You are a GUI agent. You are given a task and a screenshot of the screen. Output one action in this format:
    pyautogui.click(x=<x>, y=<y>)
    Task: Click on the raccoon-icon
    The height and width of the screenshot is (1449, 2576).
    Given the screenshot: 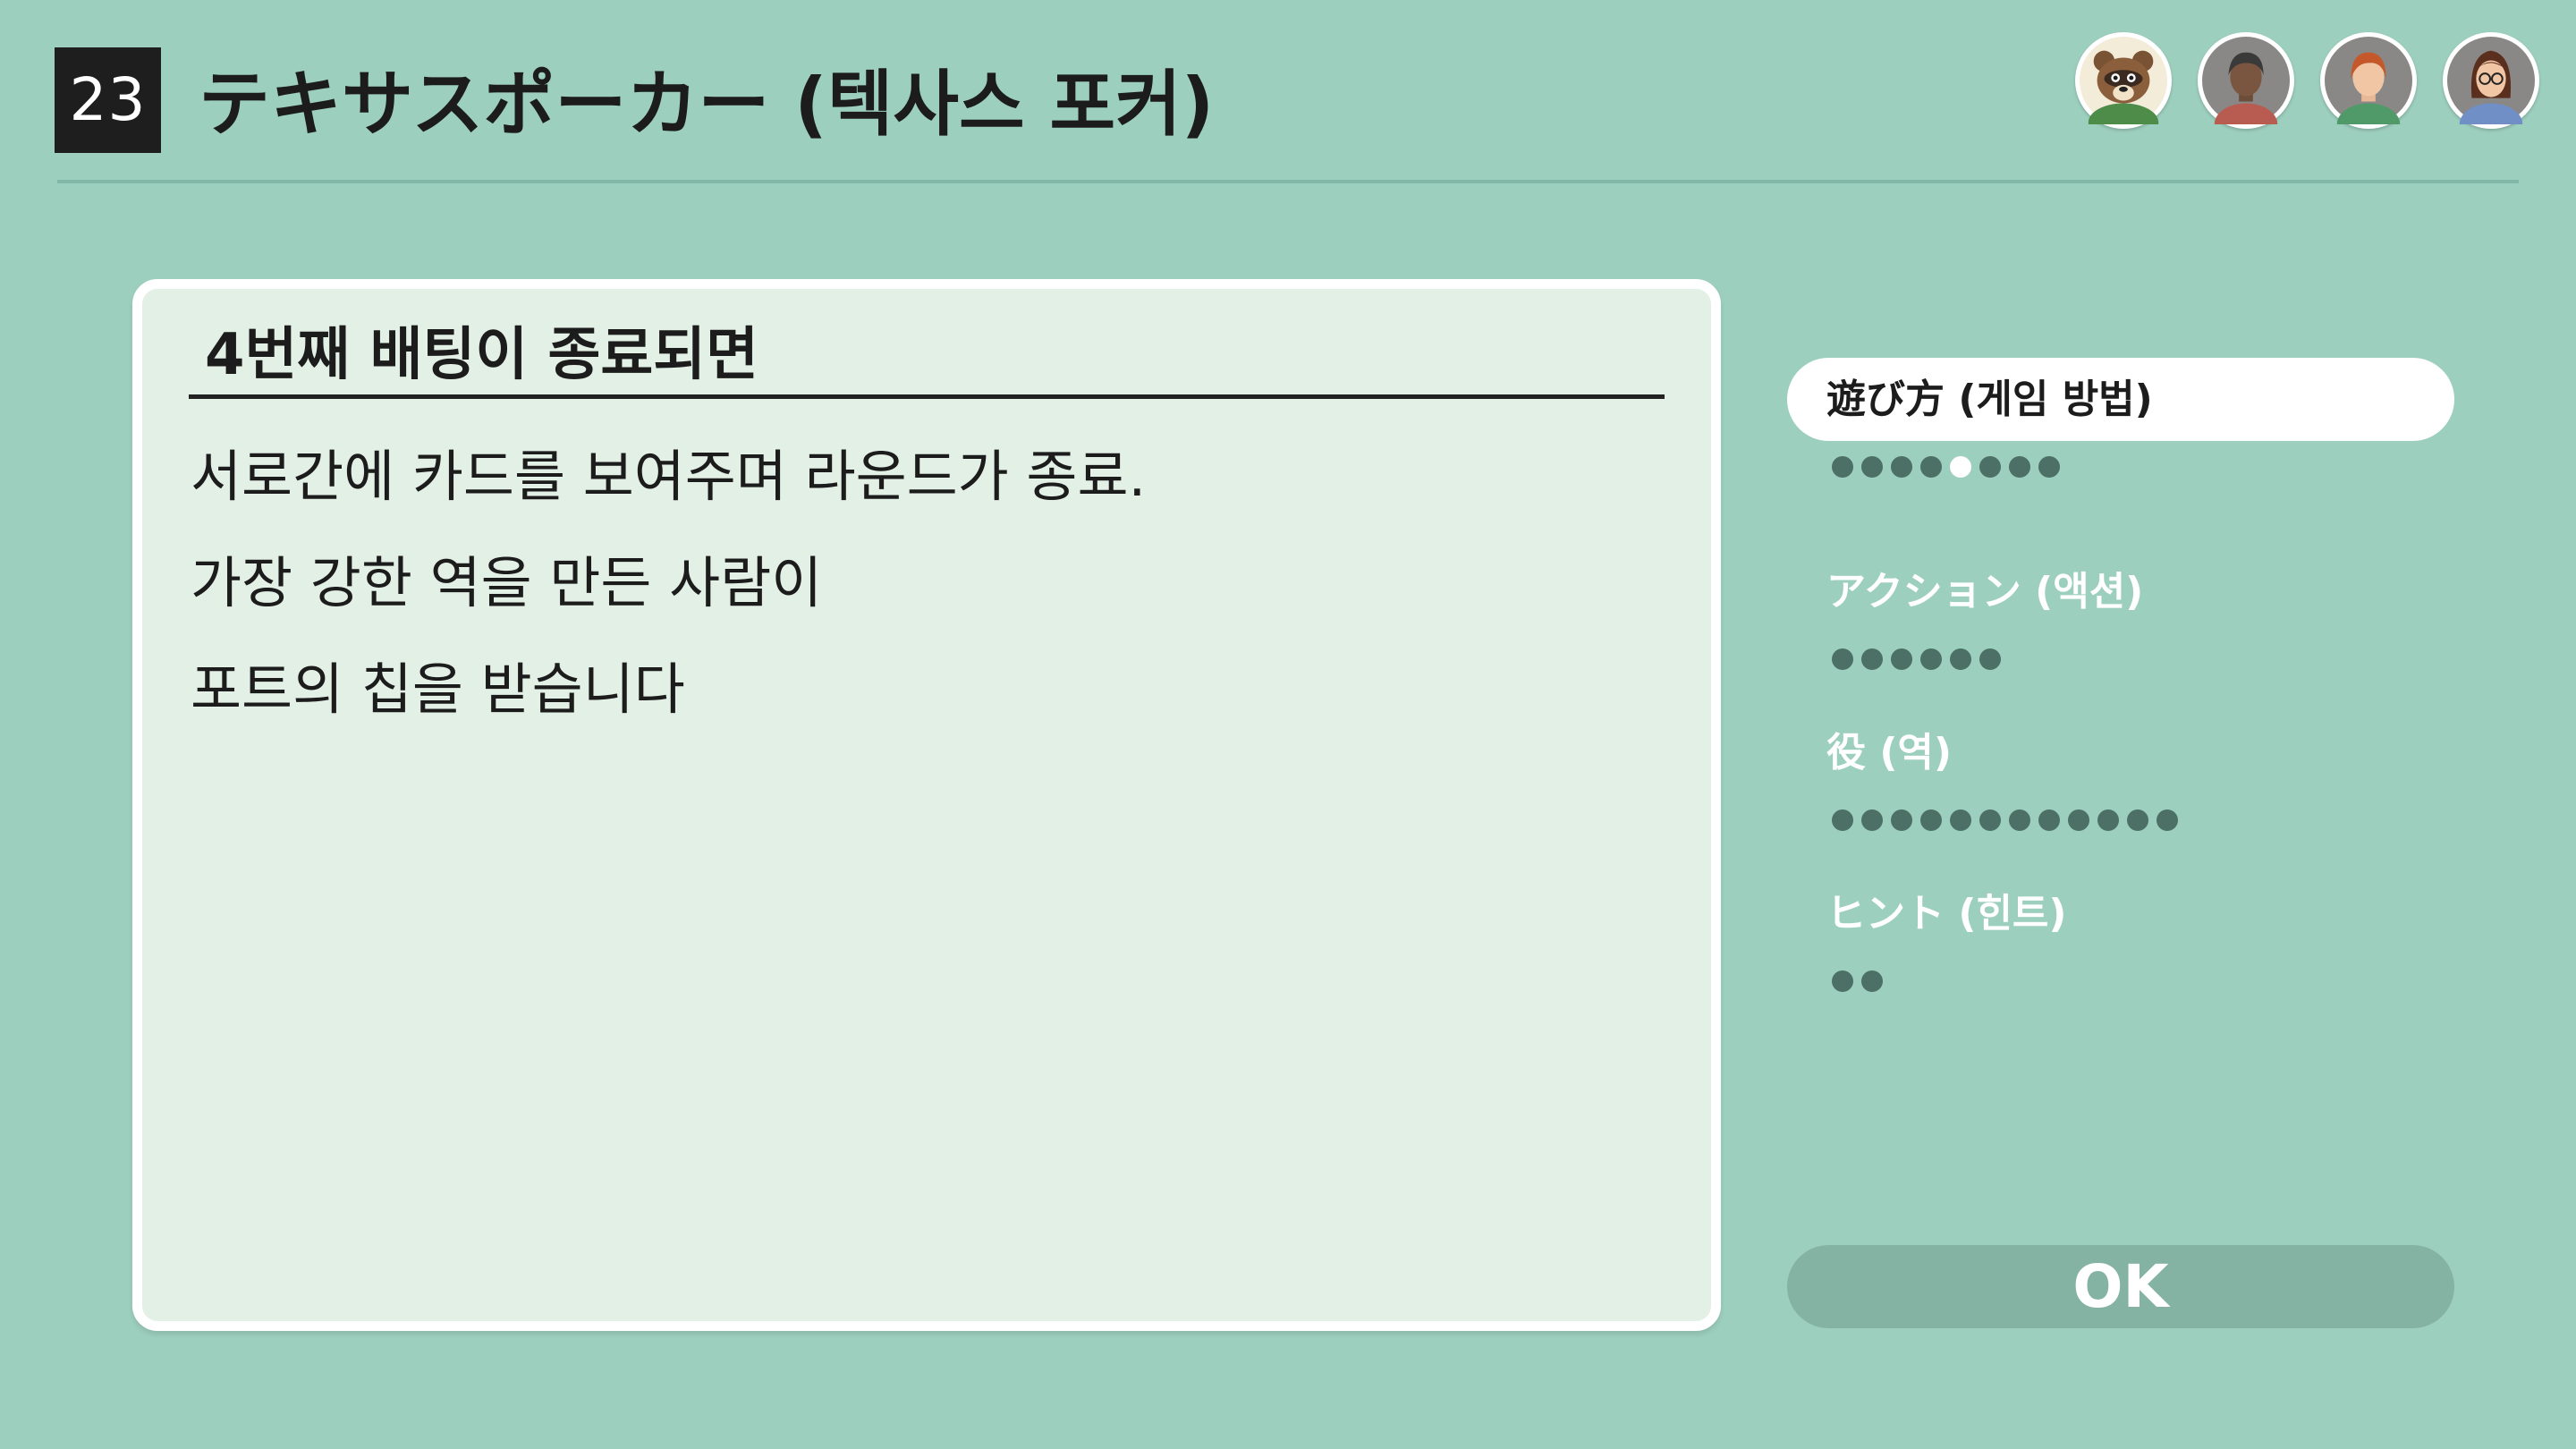 What is the action you would take?
    pyautogui.click(x=2123, y=80)
    